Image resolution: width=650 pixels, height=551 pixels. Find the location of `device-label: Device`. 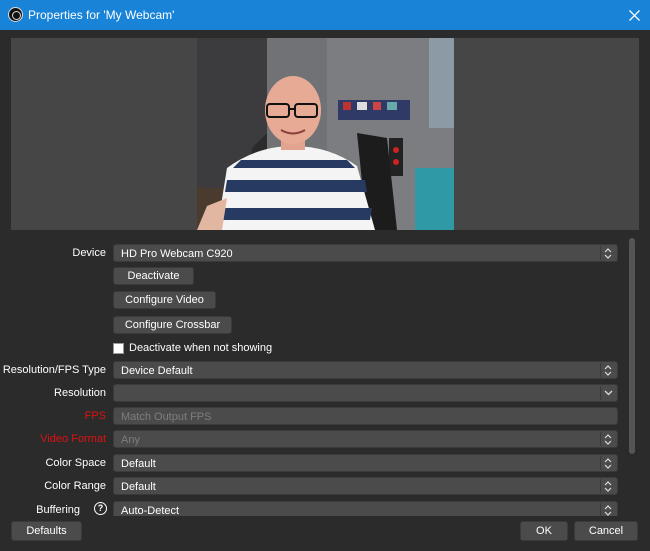

device-label: Device is located at coordinates (89, 253).